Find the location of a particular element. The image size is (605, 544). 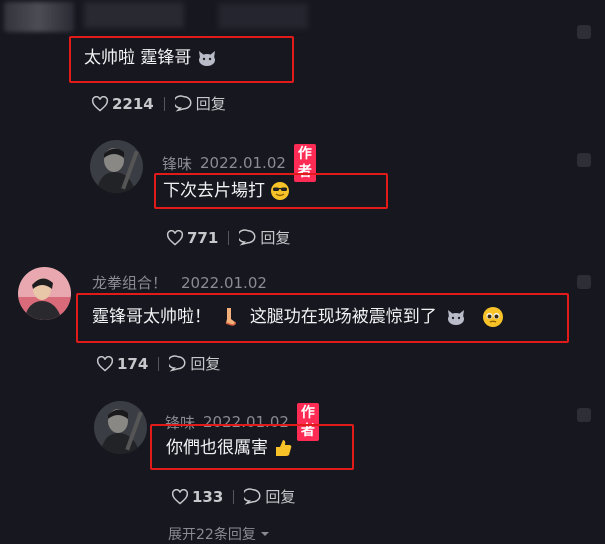

comment-actions: 174 回复 is located at coordinates (158, 363).